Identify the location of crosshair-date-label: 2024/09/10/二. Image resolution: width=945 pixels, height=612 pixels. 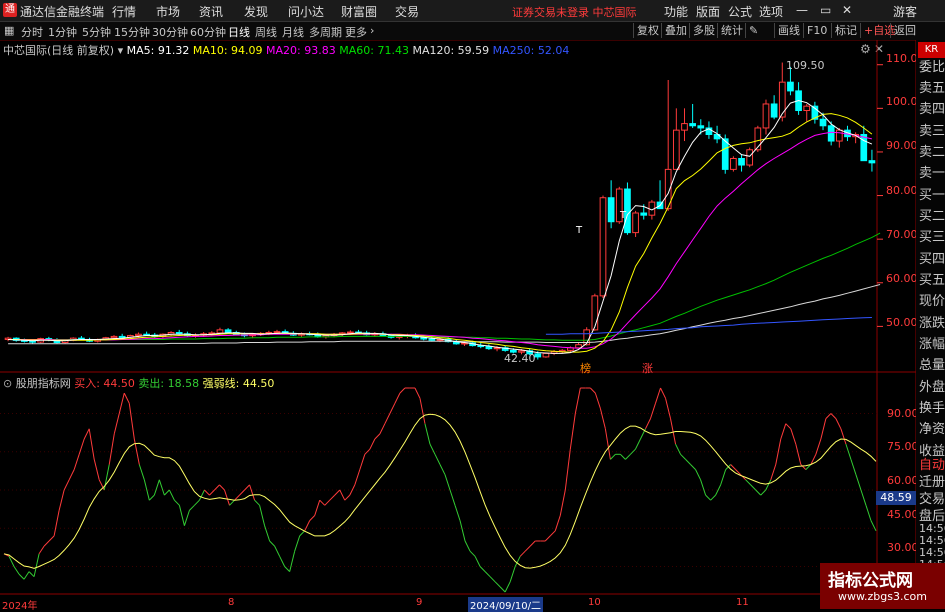
(506, 604).